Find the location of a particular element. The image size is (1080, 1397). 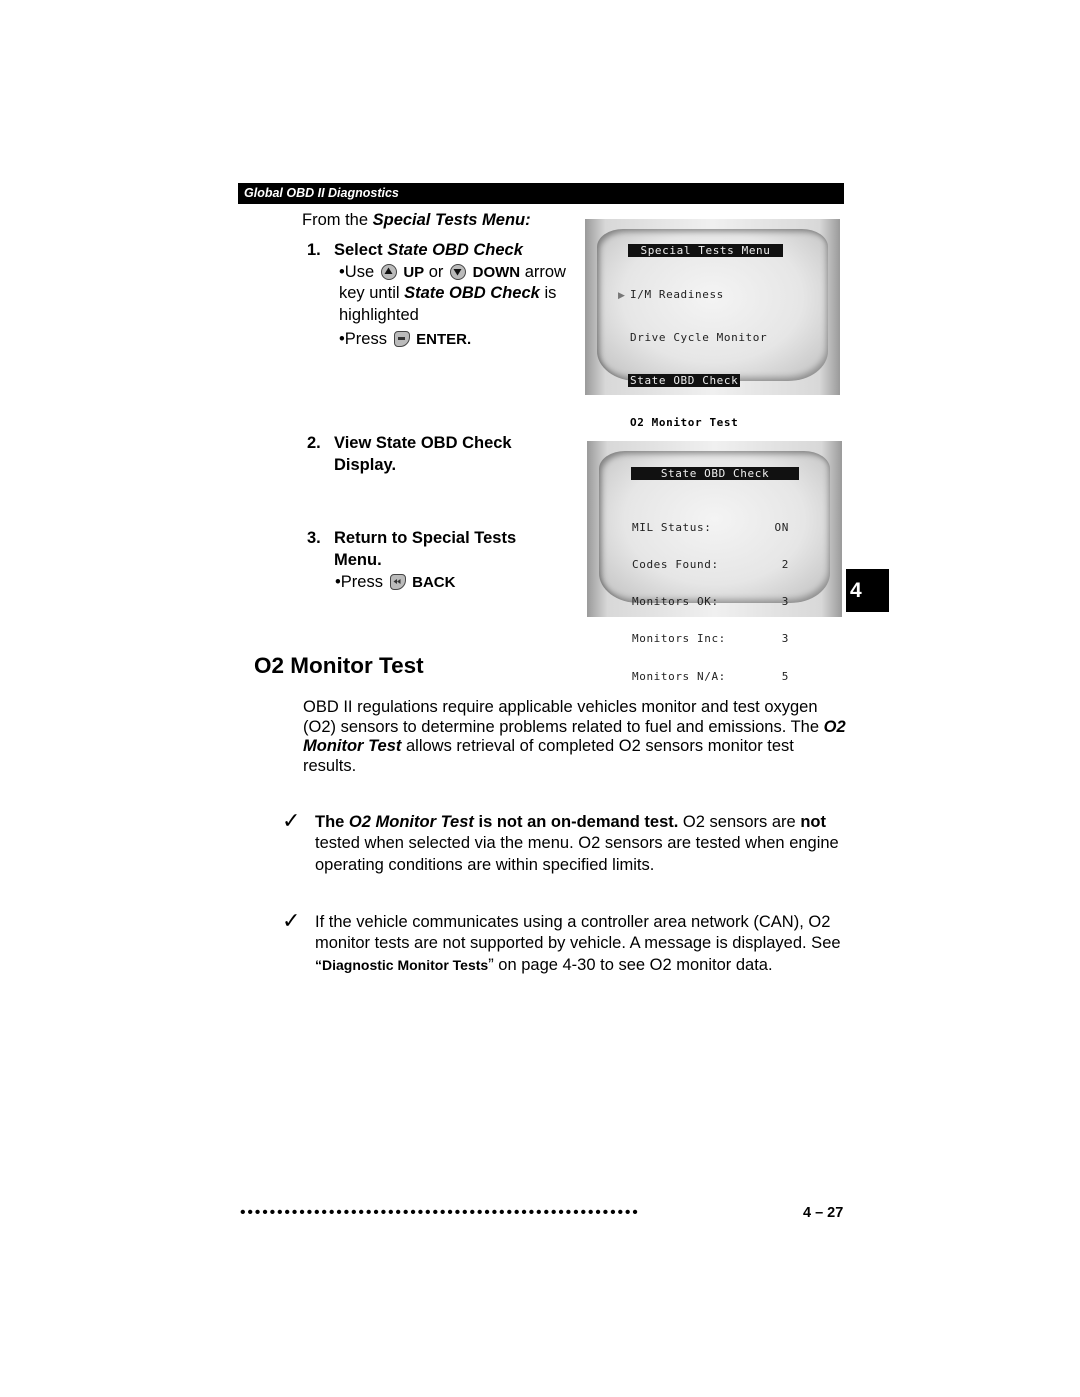

lcd-menu-item: Drive Cycle Monitor is located at coordinates (699, 338).